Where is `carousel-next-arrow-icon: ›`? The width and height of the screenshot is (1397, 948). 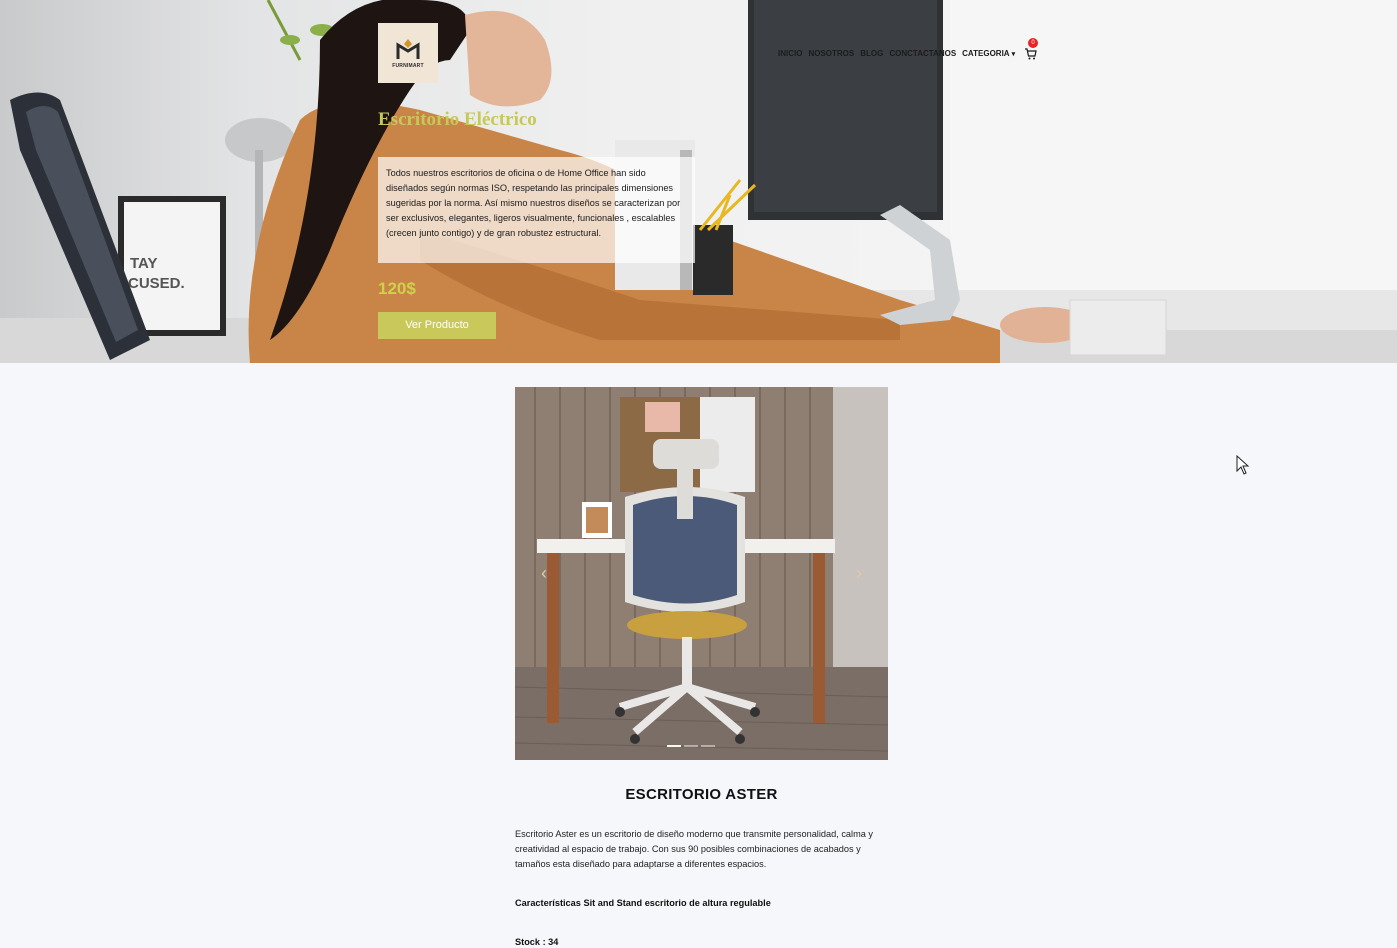 carousel-next-arrow-icon: › is located at coordinates (859, 573).